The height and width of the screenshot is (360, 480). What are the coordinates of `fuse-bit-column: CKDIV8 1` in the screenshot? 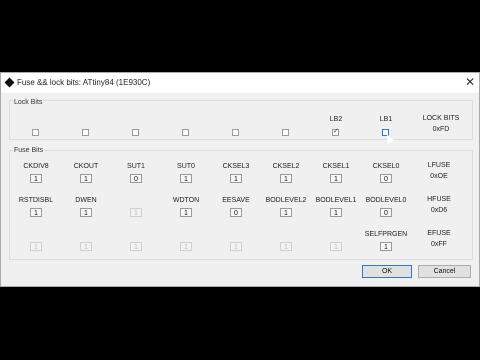 It's located at (36, 172).